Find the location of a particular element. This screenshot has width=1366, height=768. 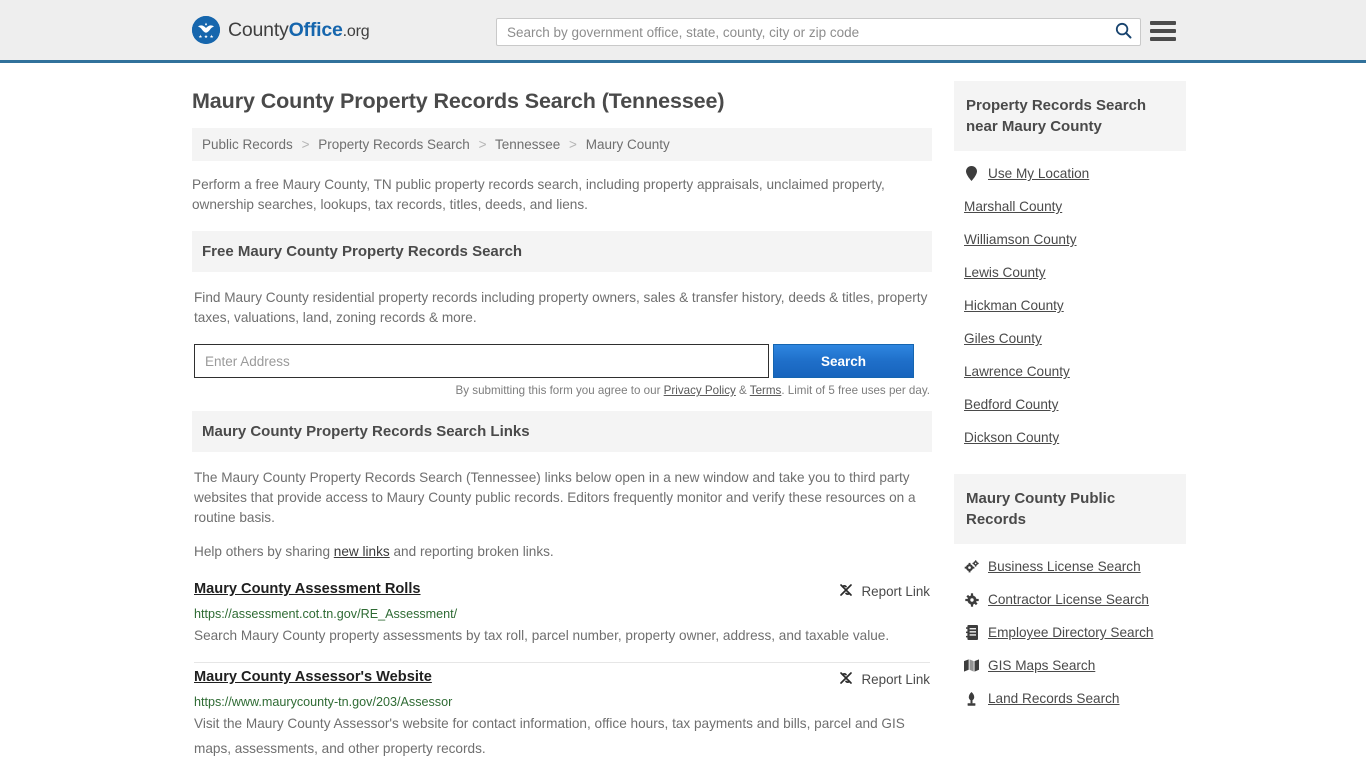

site-header: CountyOffice.org is located at coordinates (683, 31).